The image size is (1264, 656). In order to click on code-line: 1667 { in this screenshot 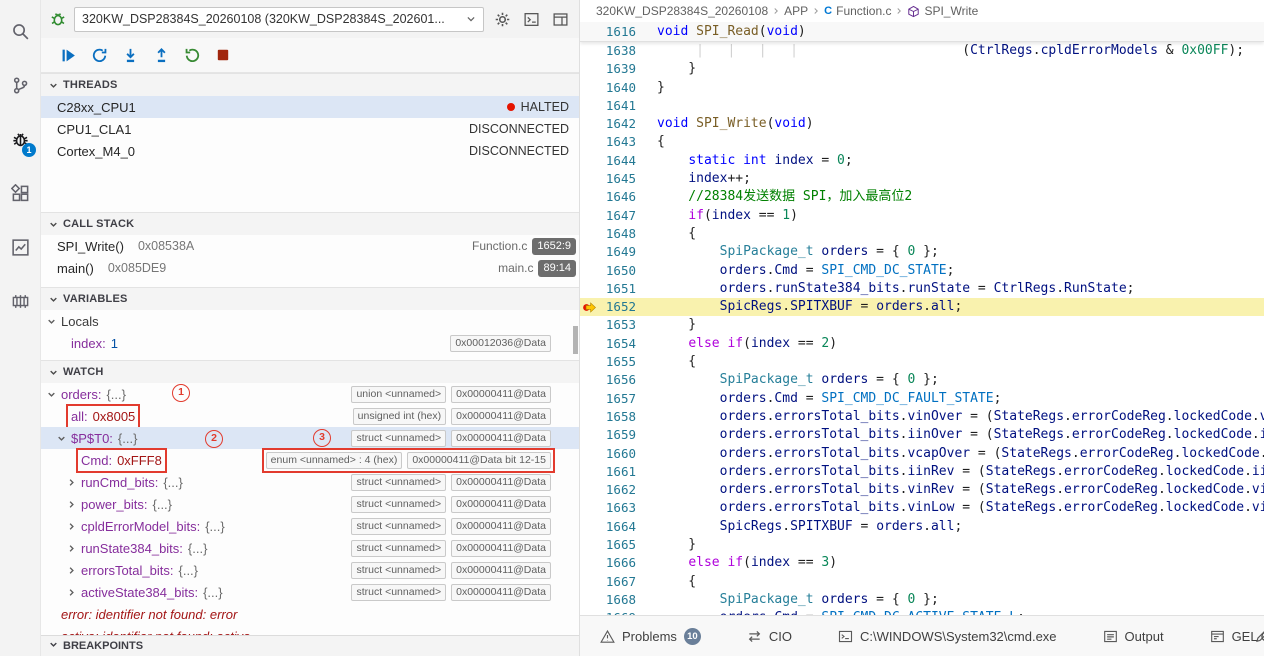, I will do `click(922, 582)`.